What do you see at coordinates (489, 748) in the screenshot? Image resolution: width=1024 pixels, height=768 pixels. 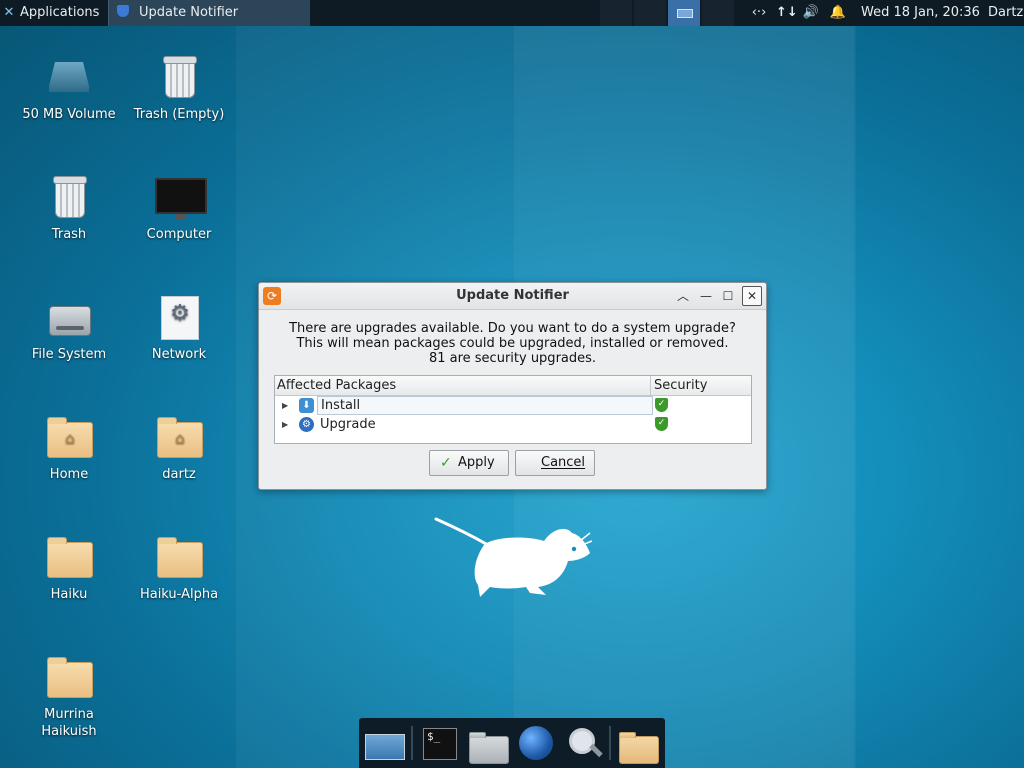 I see `file-manager-icon` at bounding box center [489, 748].